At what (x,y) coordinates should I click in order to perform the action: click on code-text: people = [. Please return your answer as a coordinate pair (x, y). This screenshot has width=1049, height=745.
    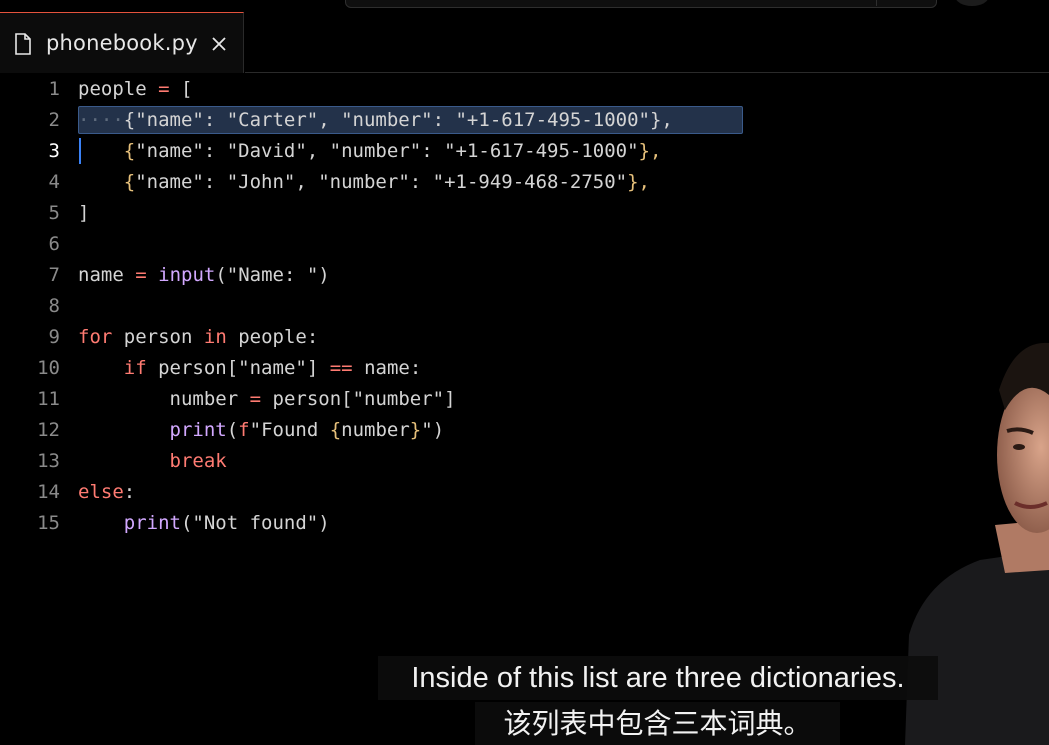
    Looking at the image, I should click on (135, 89).